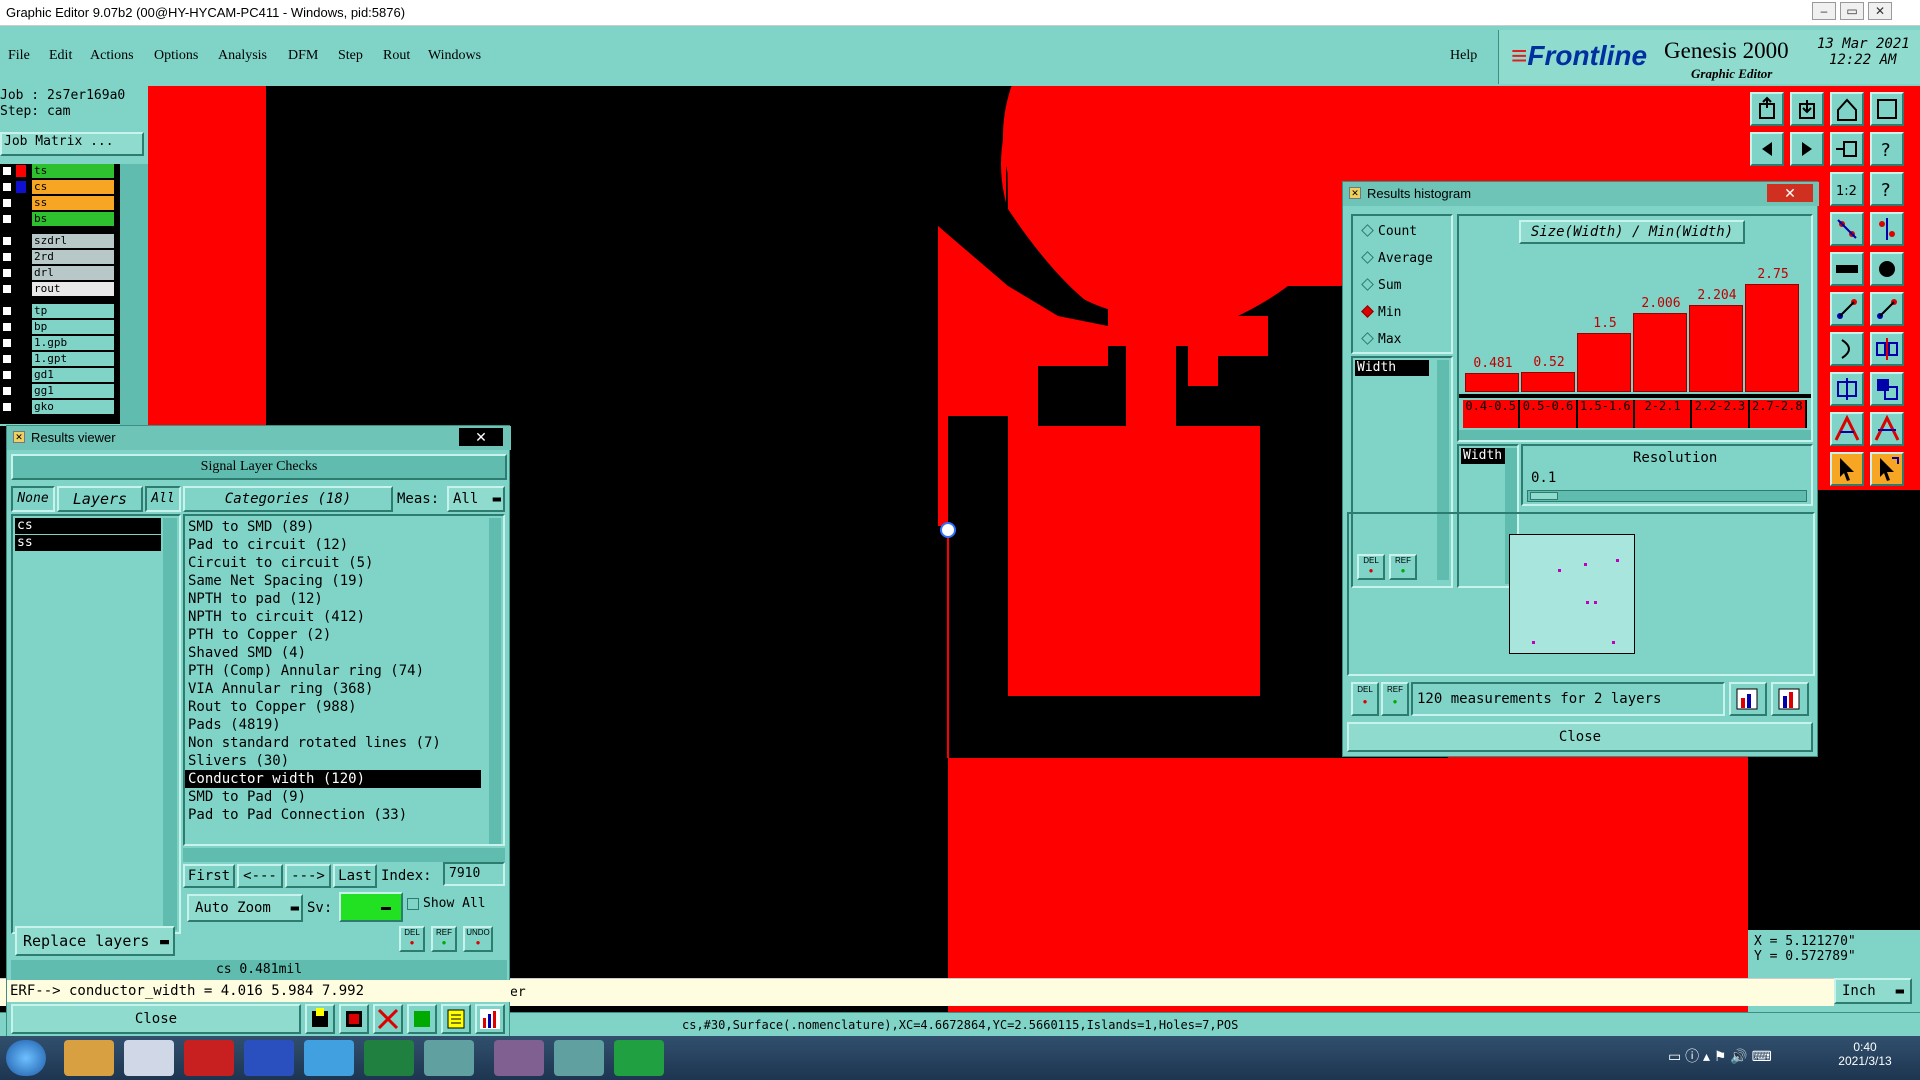 The height and width of the screenshot is (1080, 1920). I want to click on category-item: Shaved SMD (4), so click(333, 653).